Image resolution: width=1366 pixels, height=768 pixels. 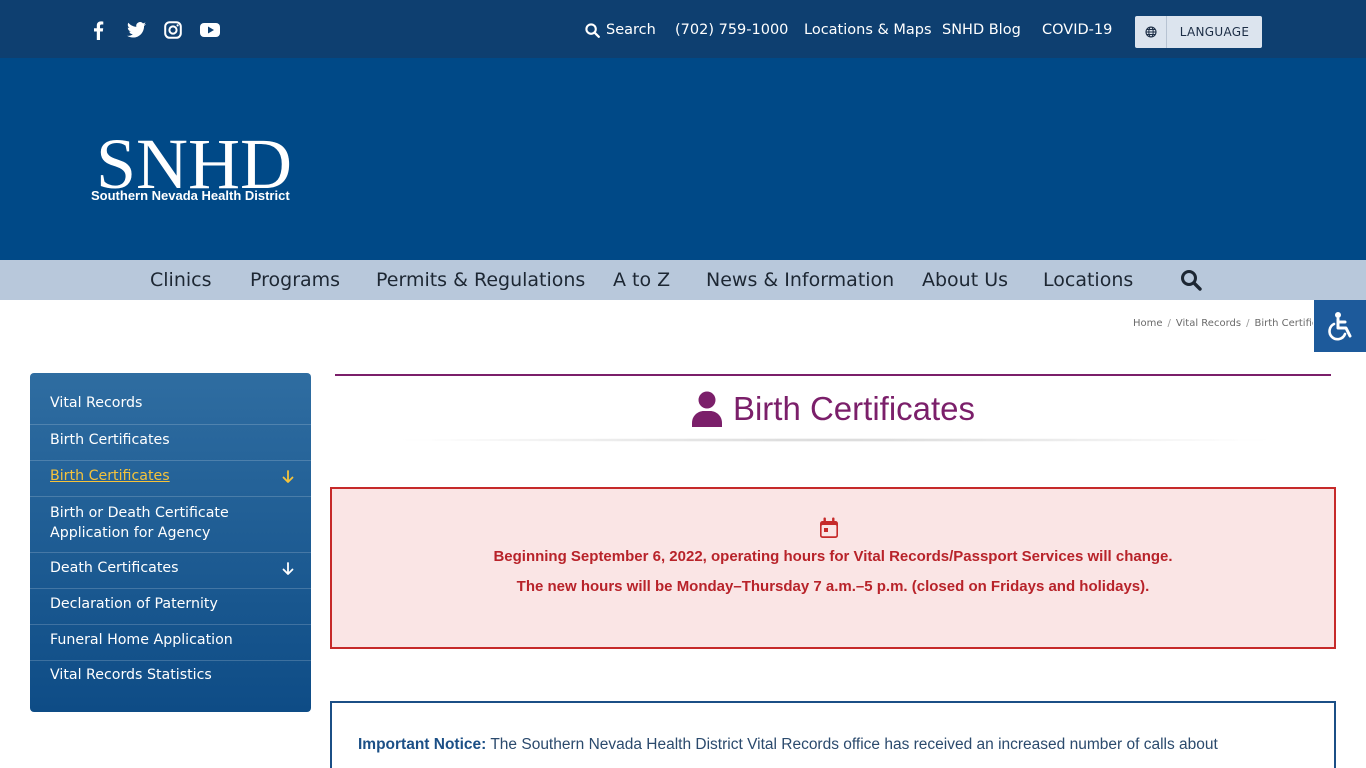 I want to click on title-divider, so click(x=833, y=375).